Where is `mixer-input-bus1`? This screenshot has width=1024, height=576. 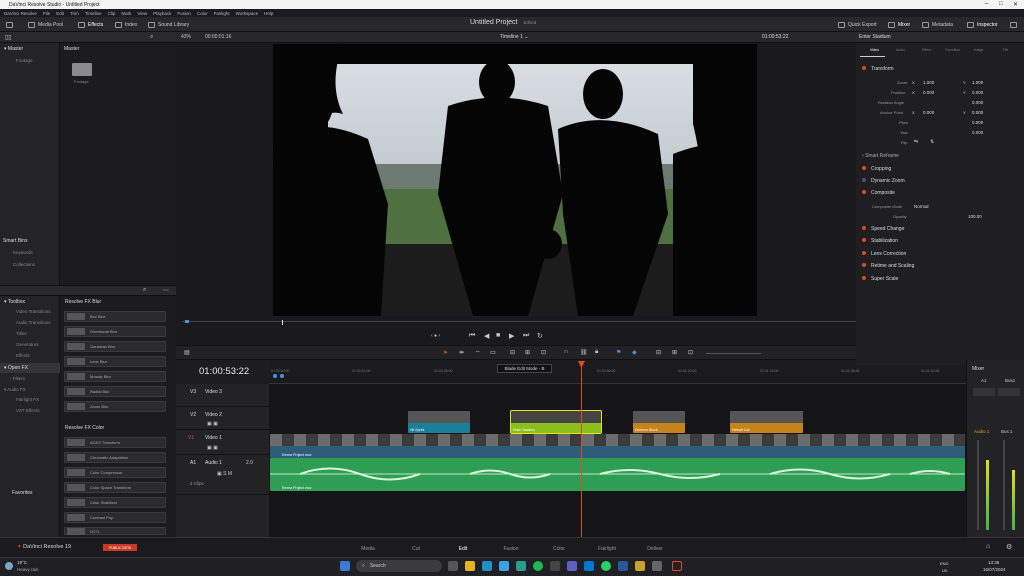
mixer-input-bus1 is located at coordinates (1009, 392).